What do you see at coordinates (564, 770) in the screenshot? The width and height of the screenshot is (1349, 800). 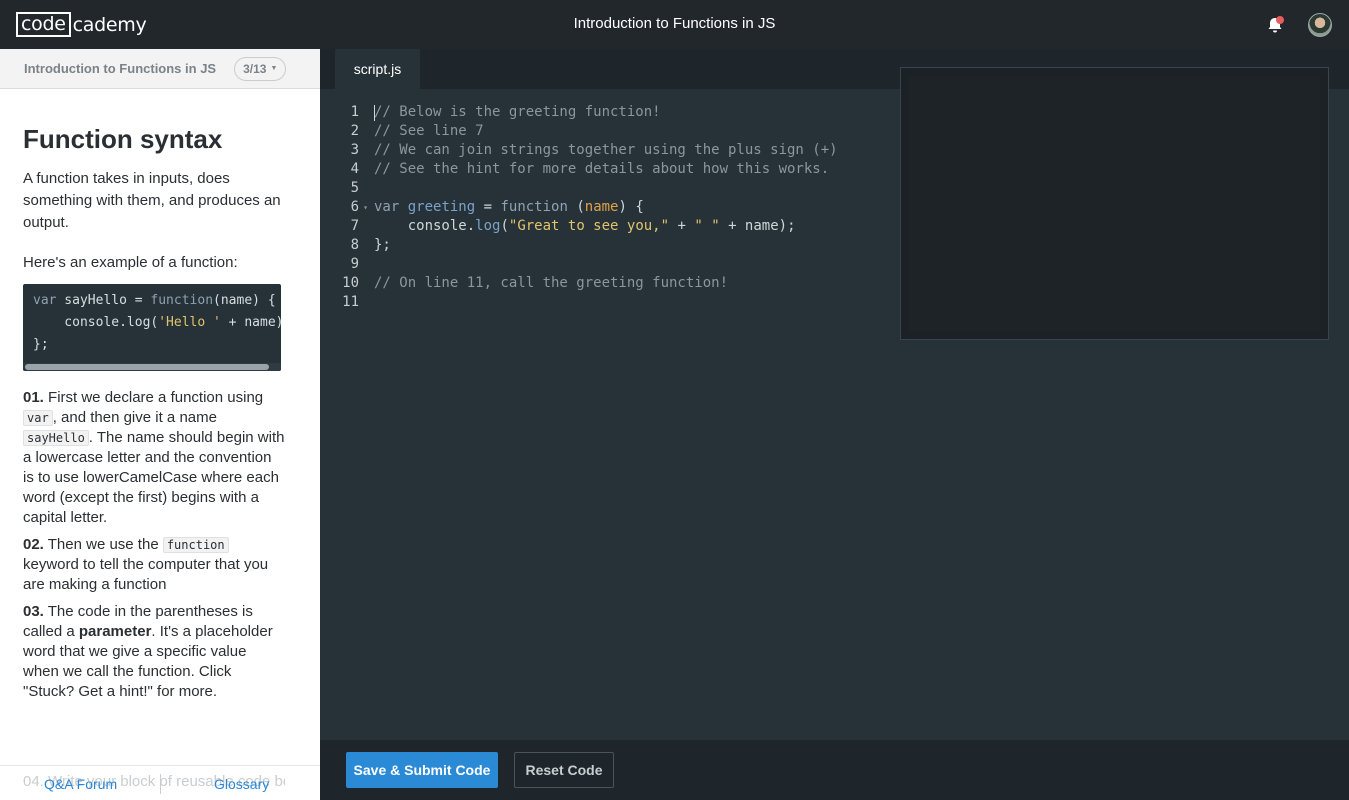 I see `reset-code-button: Reset Code` at bounding box center [564, 770].